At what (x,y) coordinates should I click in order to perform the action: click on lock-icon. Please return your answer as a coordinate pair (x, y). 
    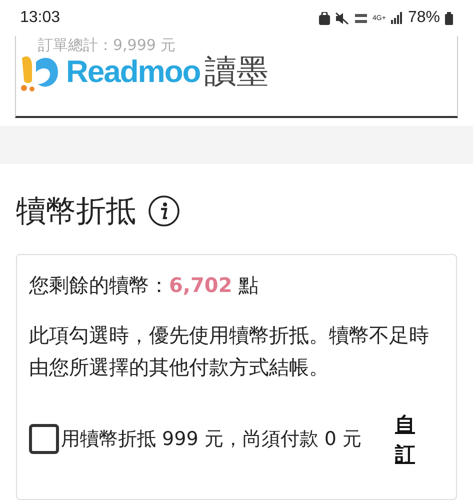
    Looking at the image, I should click on (324, 18).